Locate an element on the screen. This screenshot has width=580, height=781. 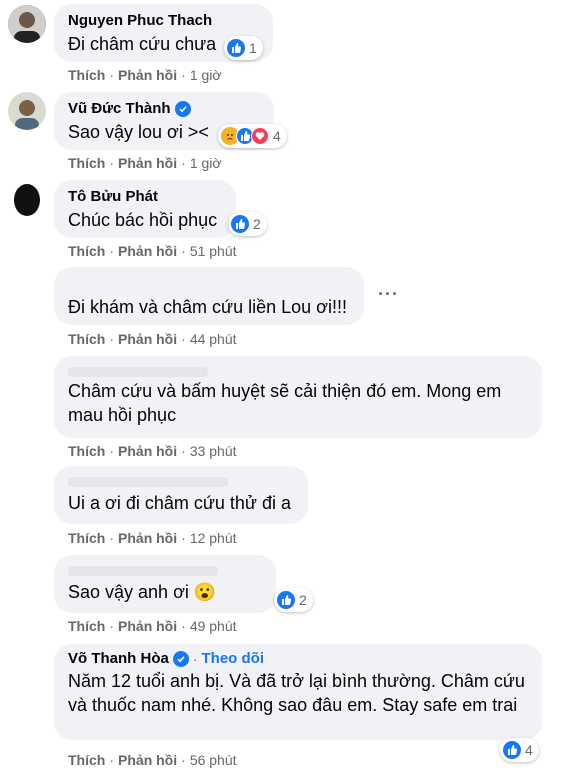
comment-actions: Thích · Phản hồi · 49 phút is located at coordinates (152, 626).